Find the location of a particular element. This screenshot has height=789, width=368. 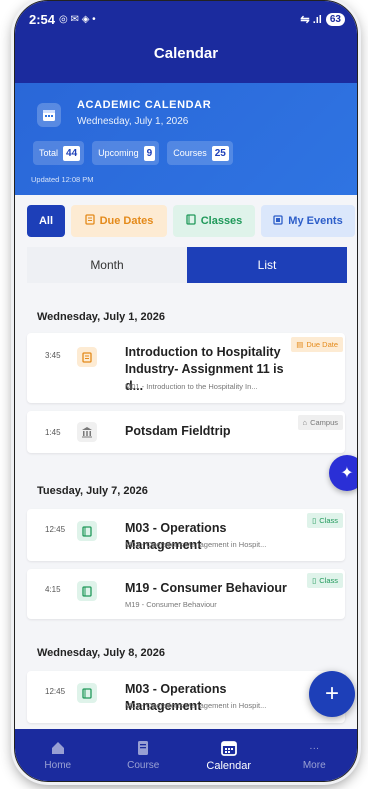

document-icon: ▤ is located at coordinates (300, 344).